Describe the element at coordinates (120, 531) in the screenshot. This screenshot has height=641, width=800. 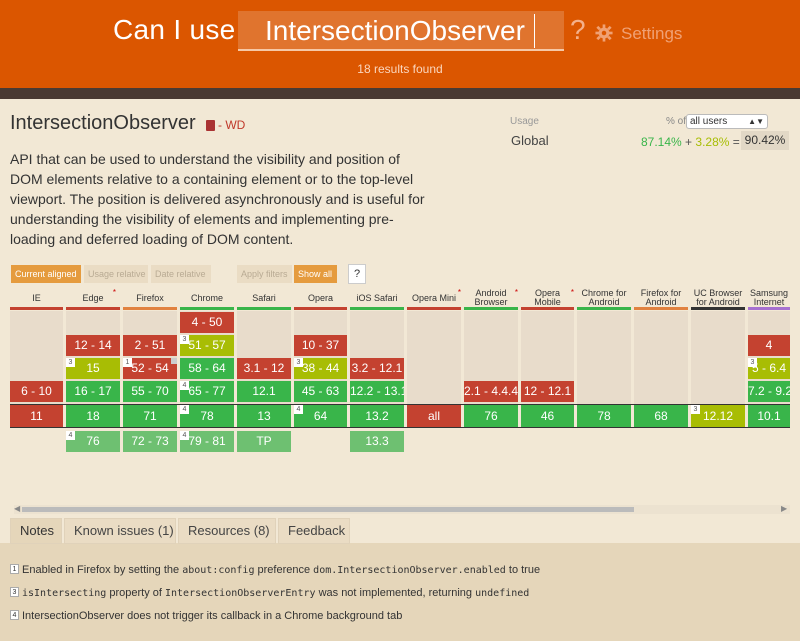
I see `tab-known-issues: Known issues (1)` at that location.